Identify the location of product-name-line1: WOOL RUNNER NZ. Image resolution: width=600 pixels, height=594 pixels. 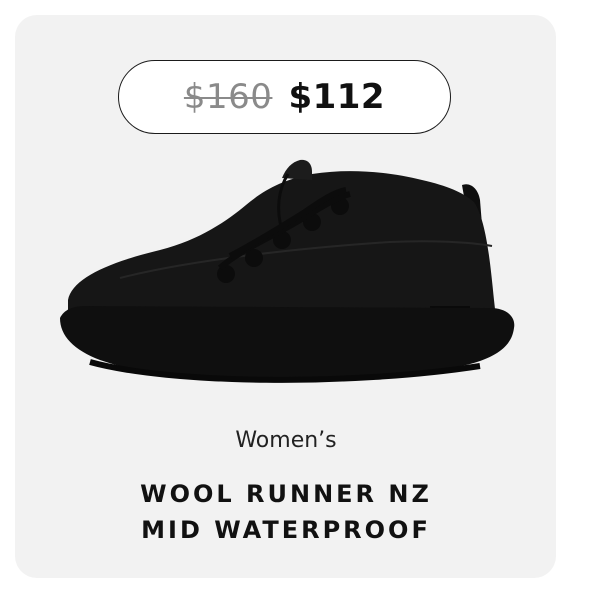
(286, 494).